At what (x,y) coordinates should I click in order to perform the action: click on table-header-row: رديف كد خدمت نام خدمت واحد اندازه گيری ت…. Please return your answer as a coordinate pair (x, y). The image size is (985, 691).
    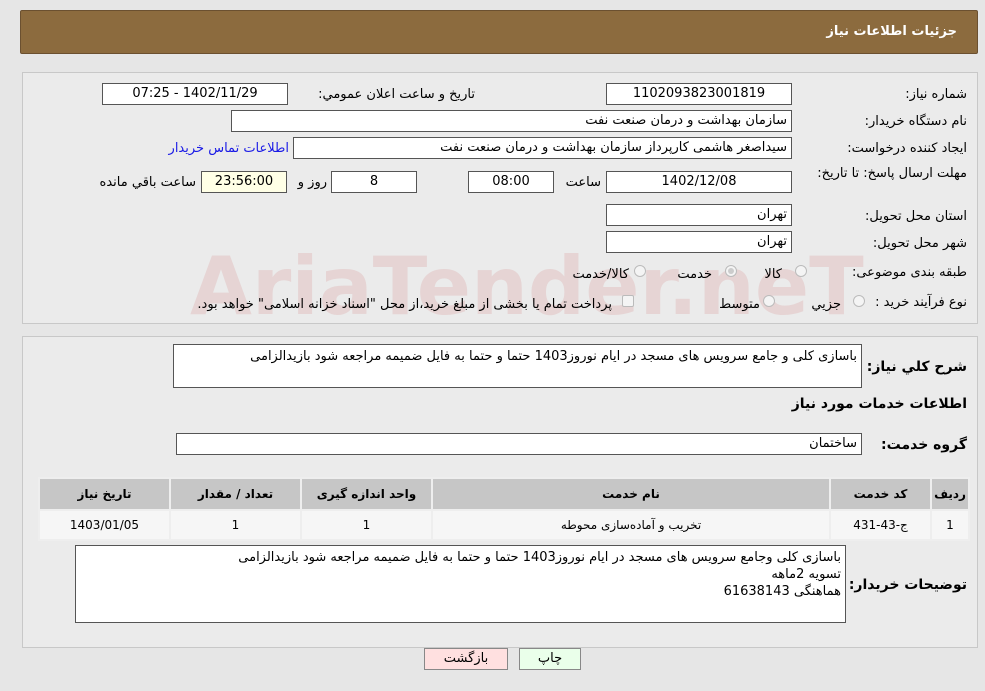
    Looking at the image, I should click on (504, 494).